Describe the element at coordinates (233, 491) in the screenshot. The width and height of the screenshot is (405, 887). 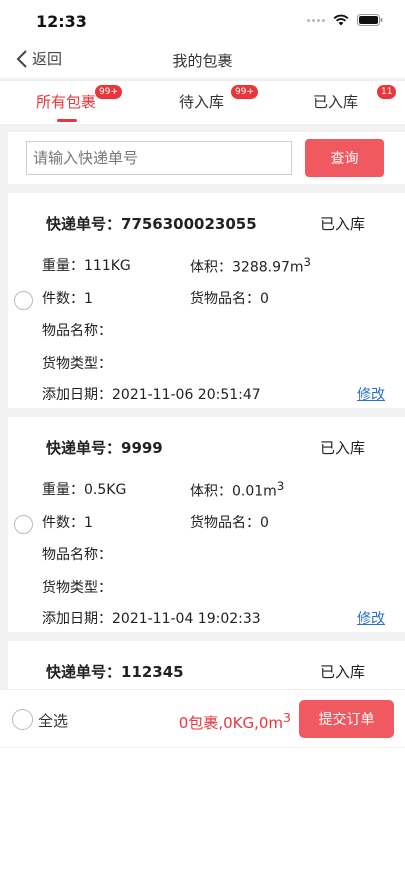
I see `volume-value: 体积：0.01m` at that location.